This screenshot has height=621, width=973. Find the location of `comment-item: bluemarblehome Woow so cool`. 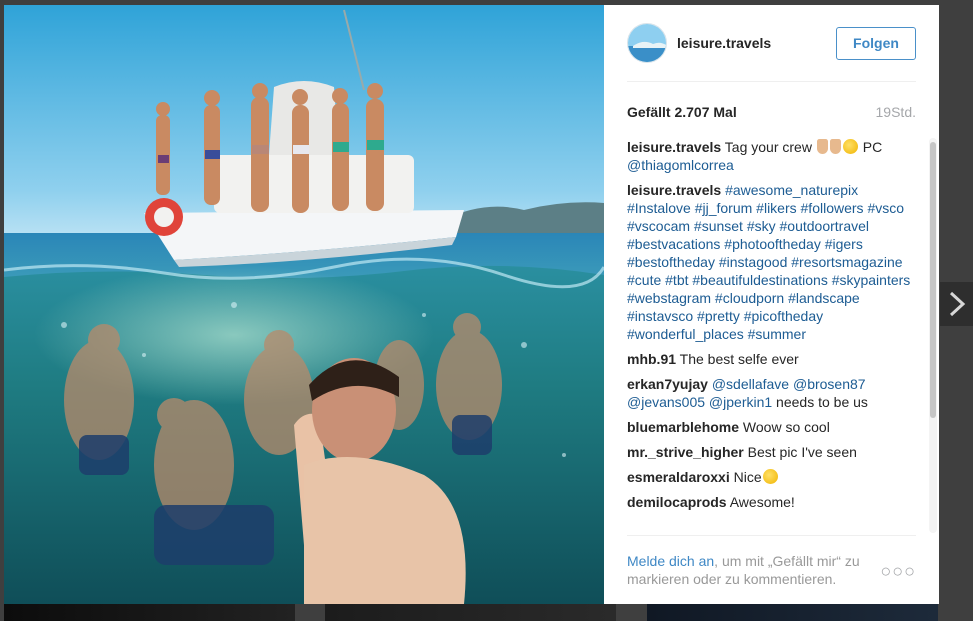

comment-item: bluemarblehome Woow so cool is located at coordinates (773, 427).